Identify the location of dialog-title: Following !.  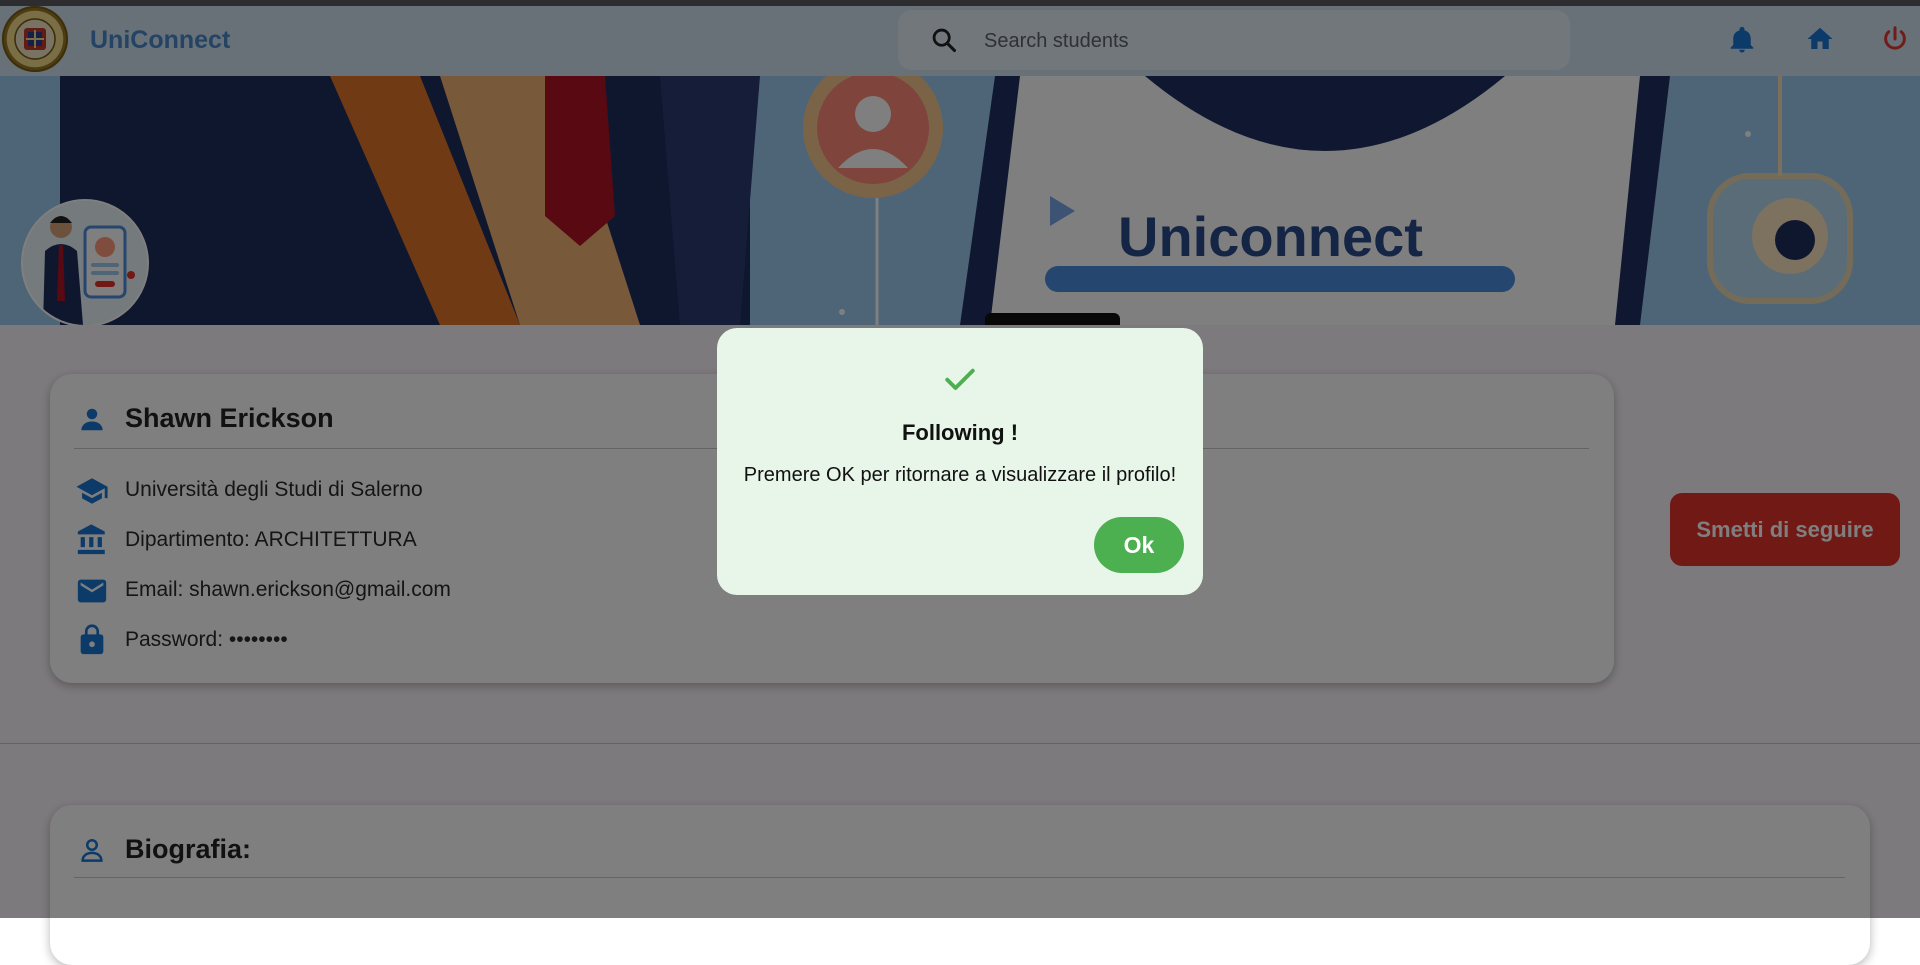
(960, 432).